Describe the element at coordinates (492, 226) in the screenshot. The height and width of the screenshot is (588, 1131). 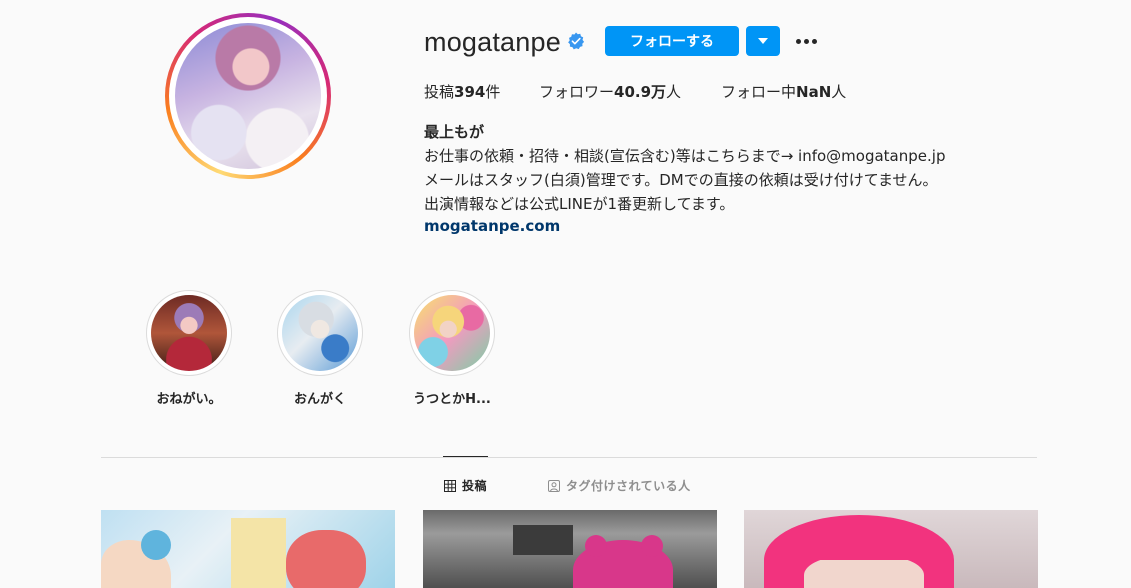
I see `profile-website-link: mogatanpe.com` at that location.